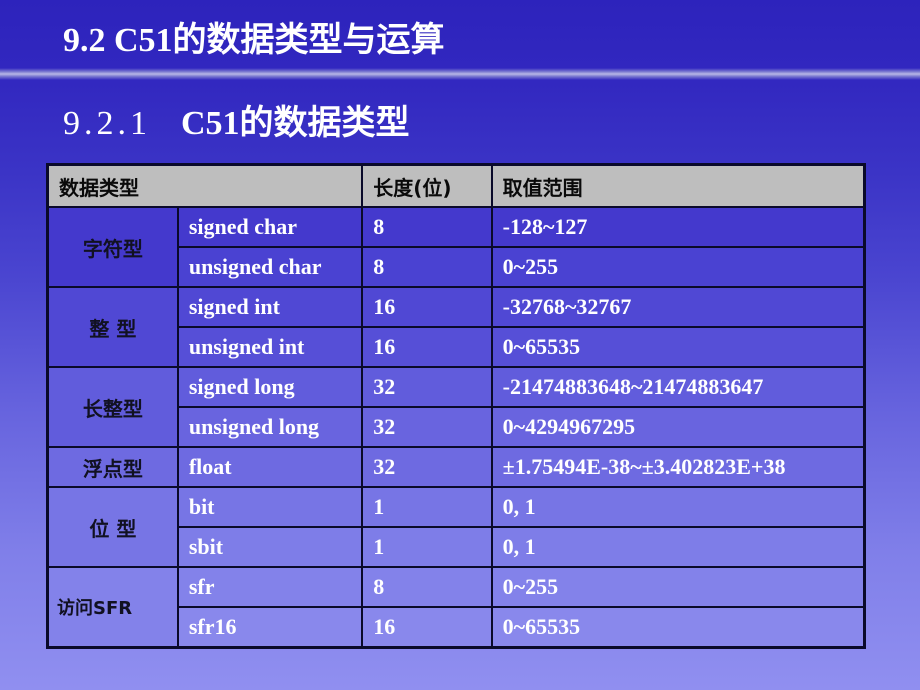 This screenshot has width=920, height=690. Describe the element at coordinates (107, 123) in the screenshot. I see `subtitle-number: 9.2.1` at that location.